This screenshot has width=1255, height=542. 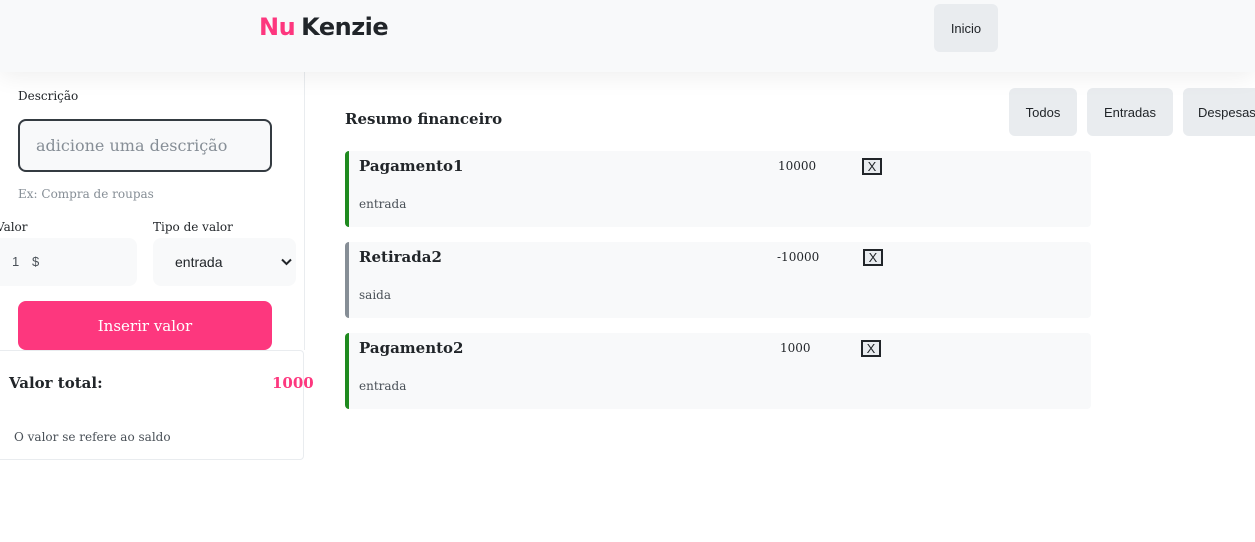 I want to click on type-select: entrada, so click(x=224, y=262).